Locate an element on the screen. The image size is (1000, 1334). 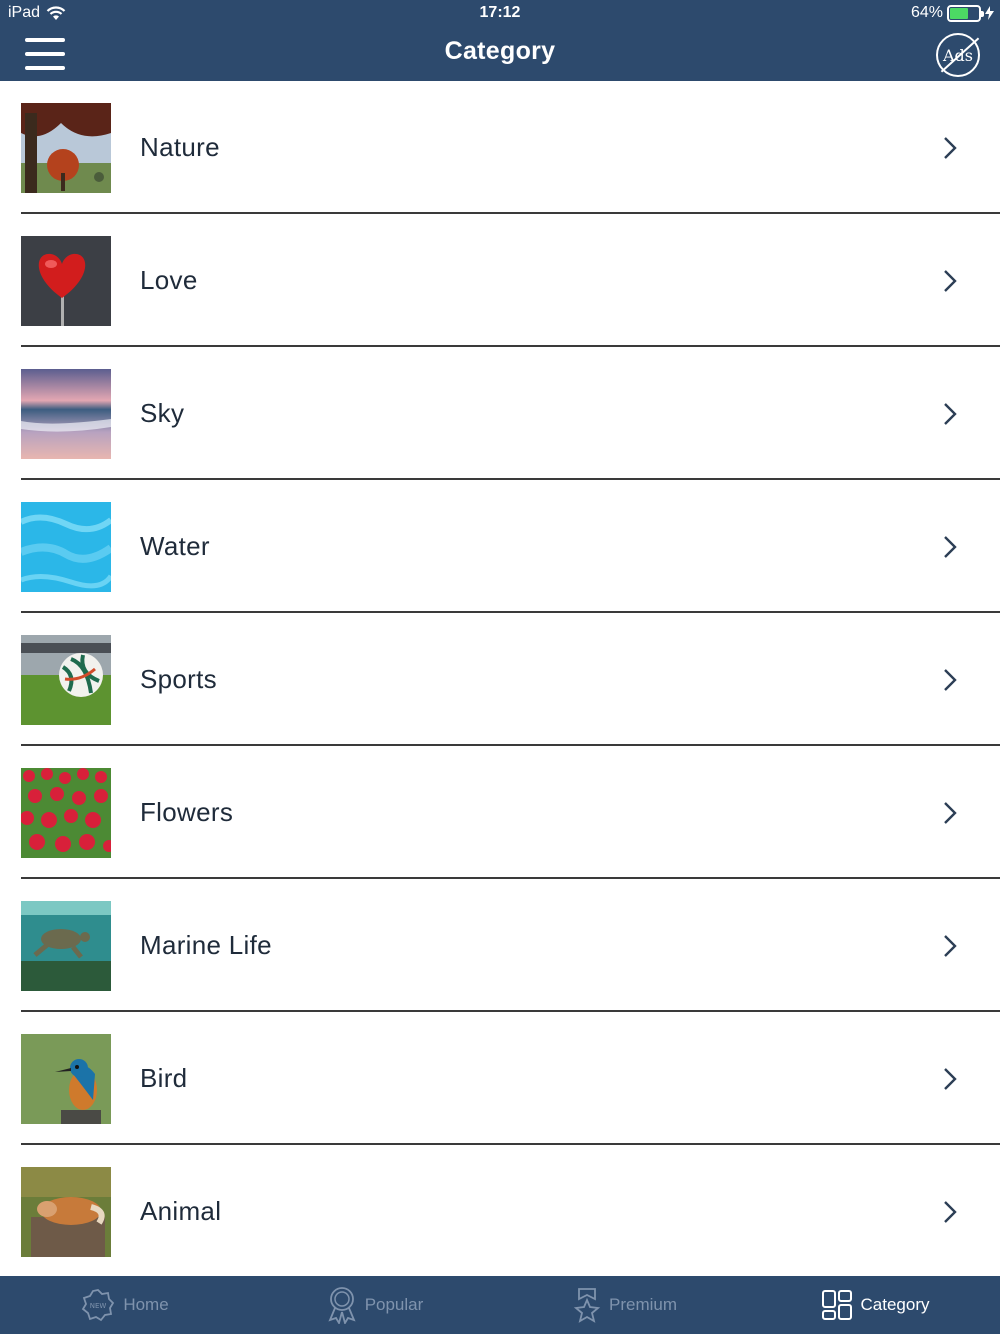
category-label: Flowers is located at coordinates (187, 812).